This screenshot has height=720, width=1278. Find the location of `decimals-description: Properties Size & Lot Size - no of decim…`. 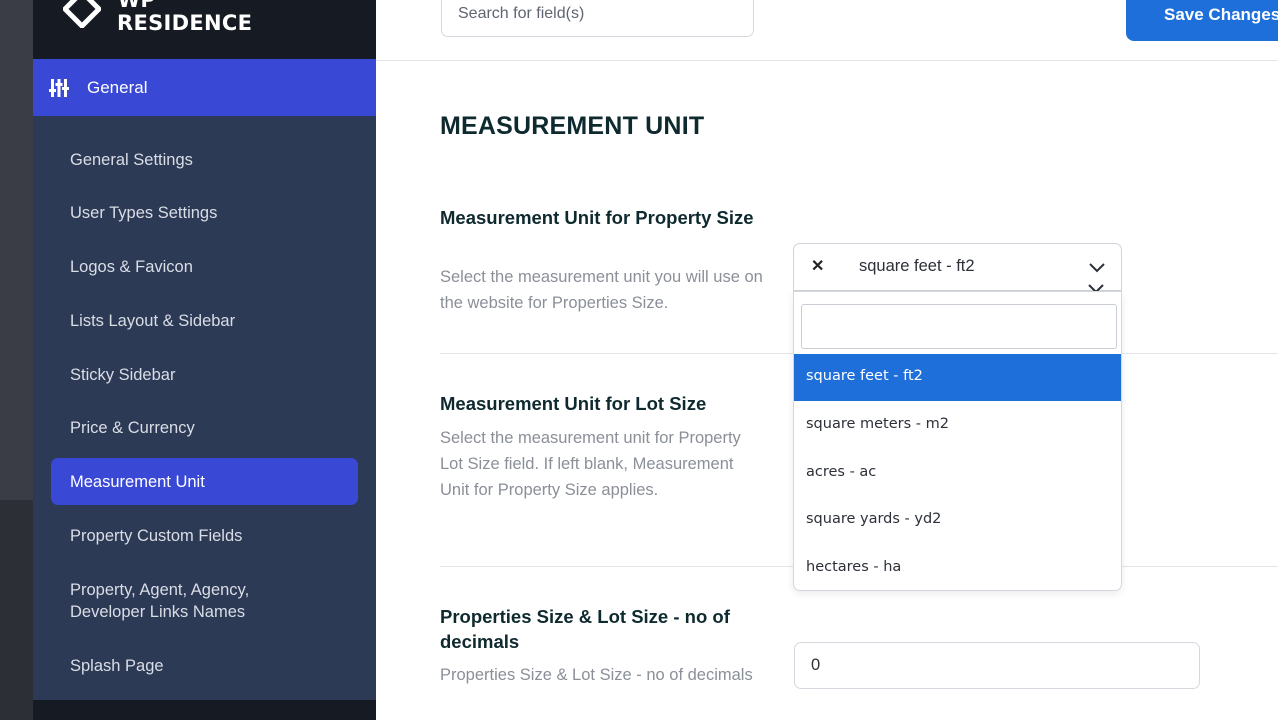

decimals-description: Properties Size & Lot Size - no of decim… is located at coordinates (596, 675).